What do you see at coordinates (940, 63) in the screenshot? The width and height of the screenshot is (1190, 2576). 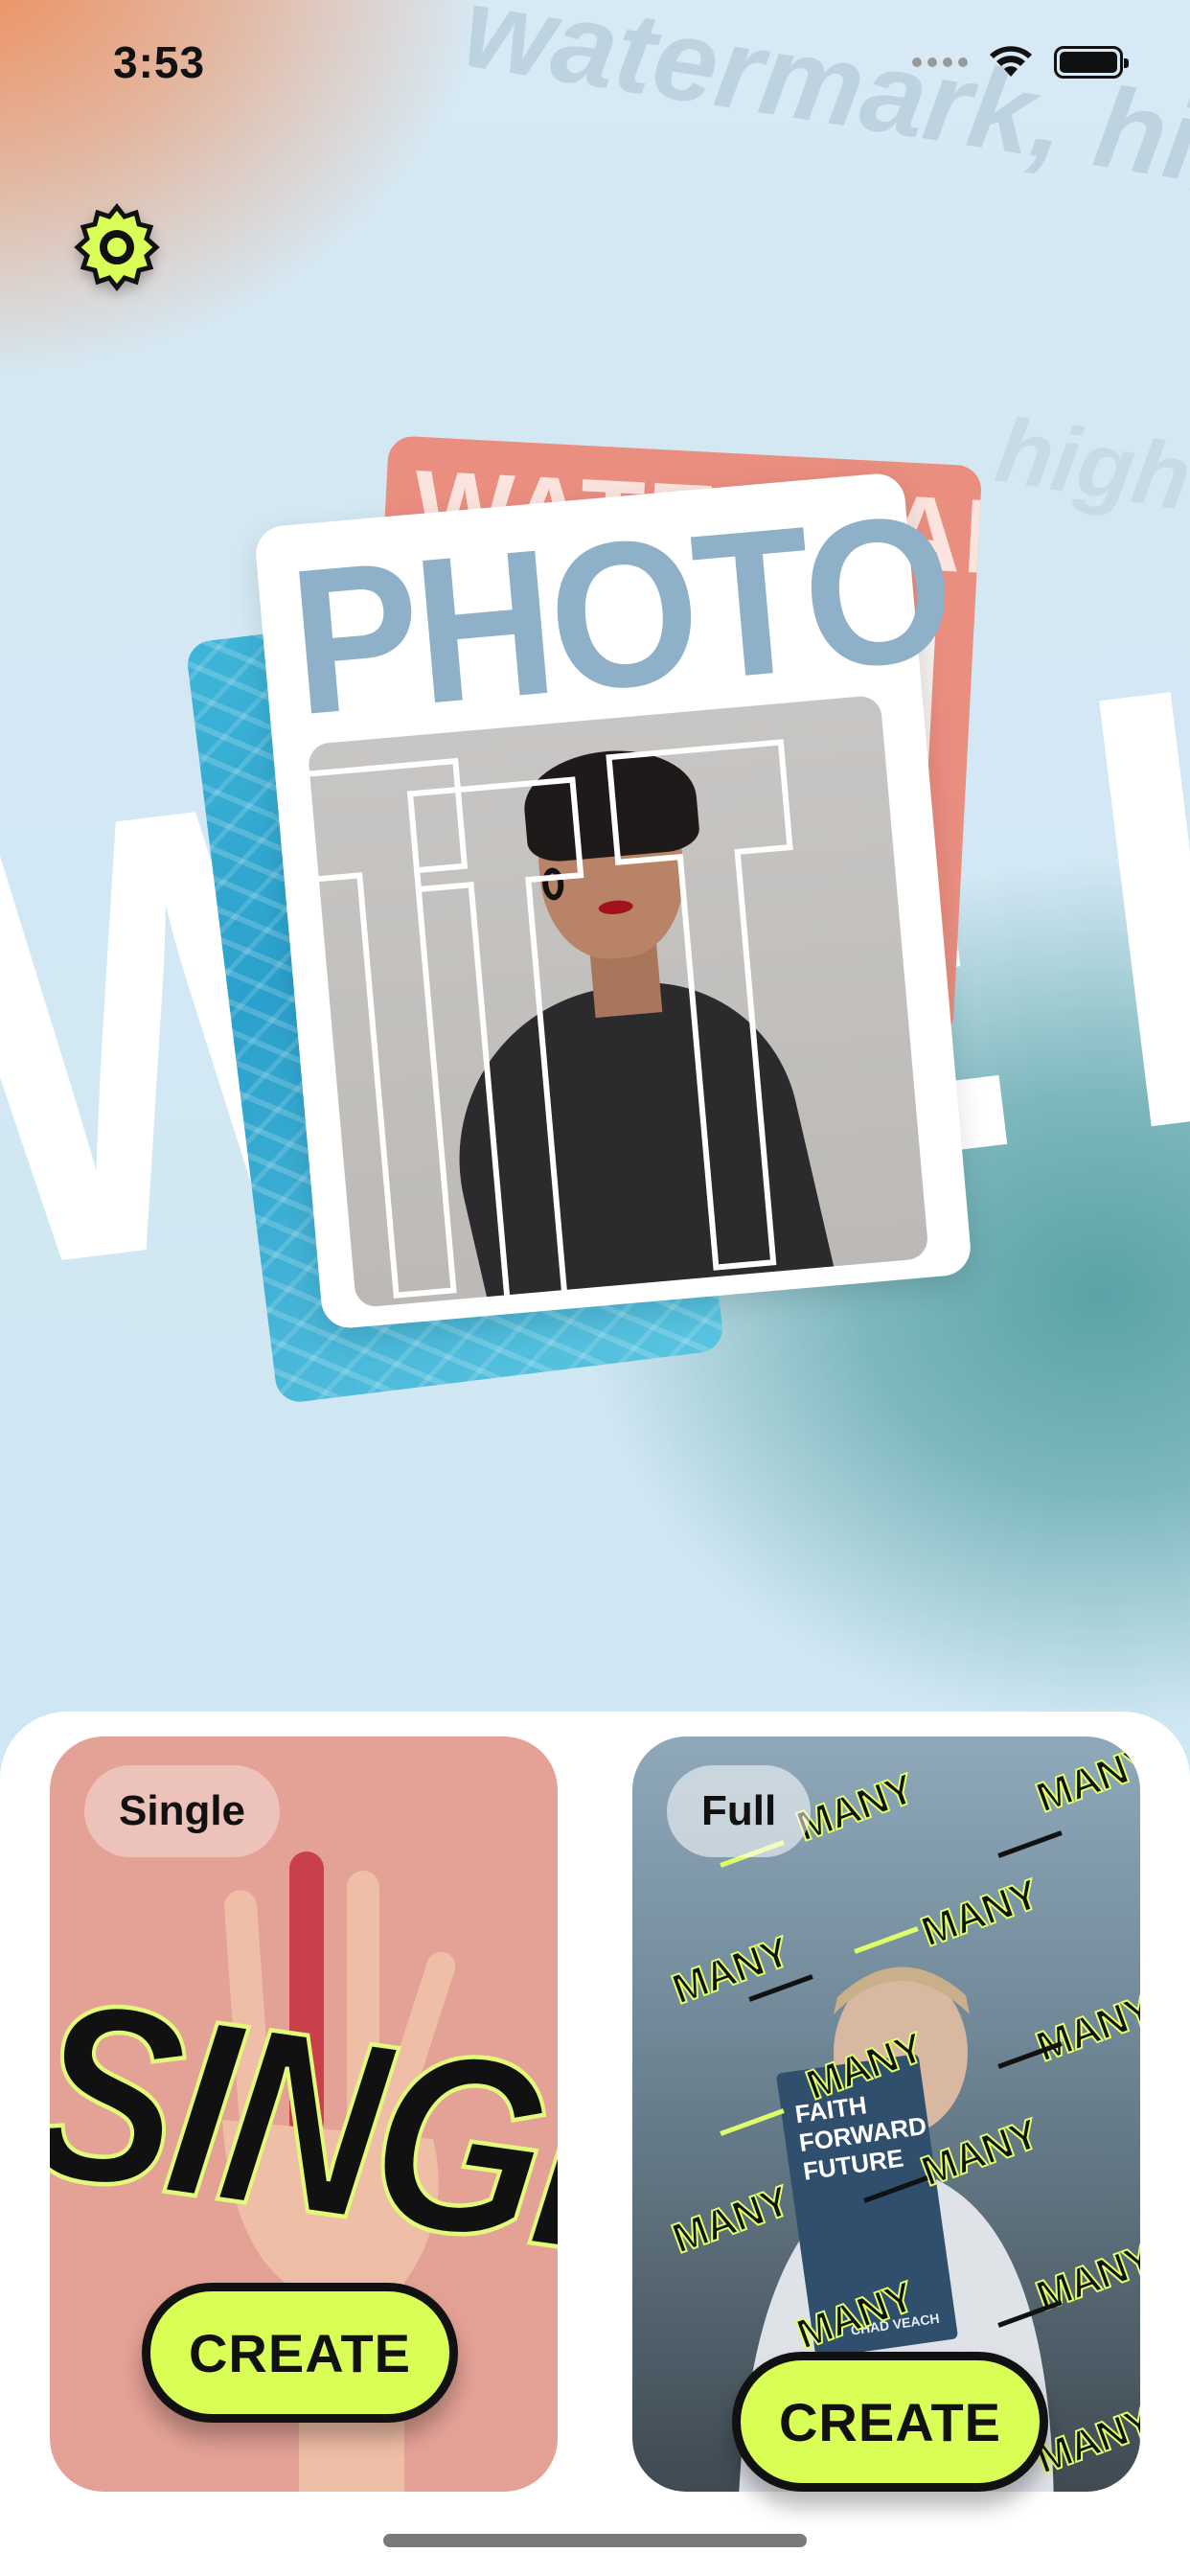 I see `cellular-signal-icon` at bounding box center [940, 63].